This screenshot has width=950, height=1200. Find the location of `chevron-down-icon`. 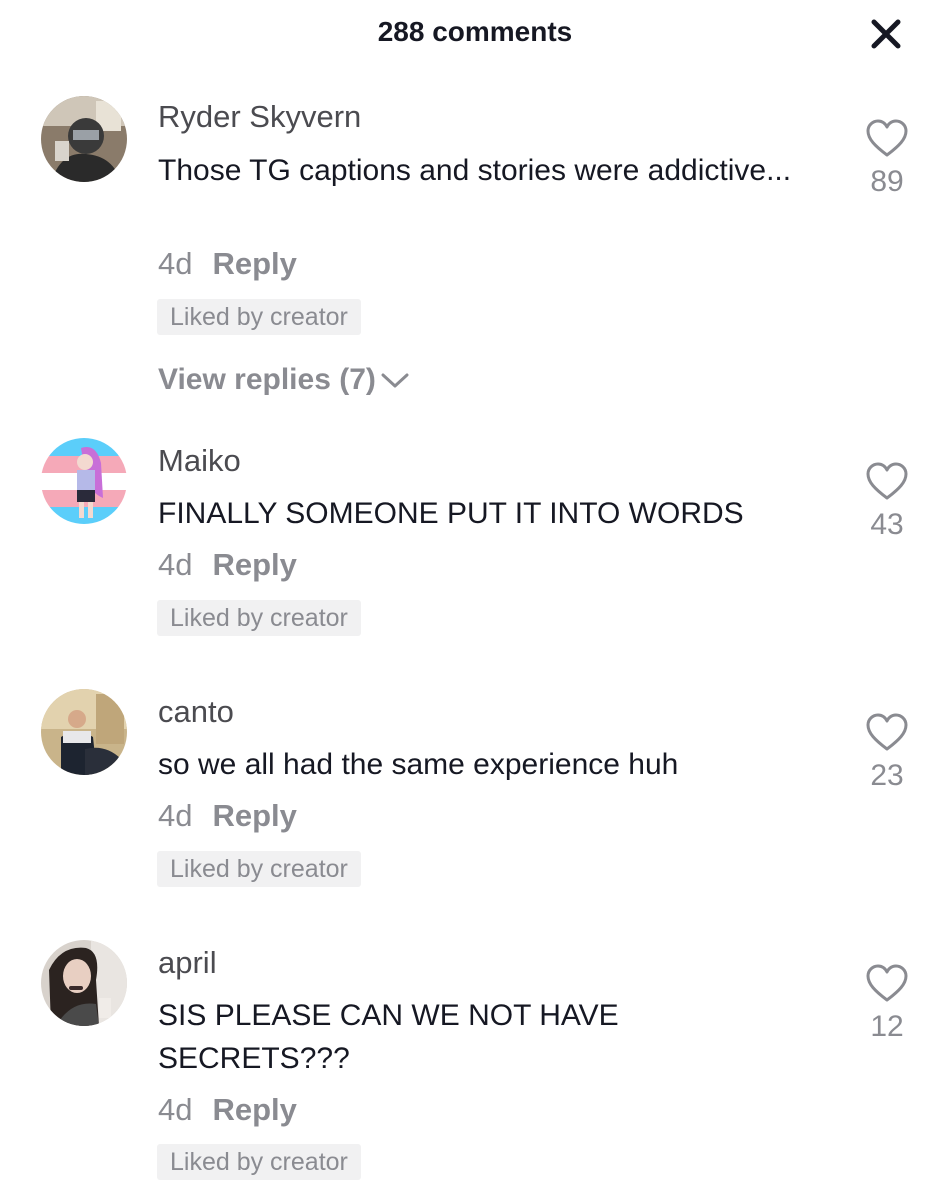

chevron-down-icon is located at coordinates (395, 380).